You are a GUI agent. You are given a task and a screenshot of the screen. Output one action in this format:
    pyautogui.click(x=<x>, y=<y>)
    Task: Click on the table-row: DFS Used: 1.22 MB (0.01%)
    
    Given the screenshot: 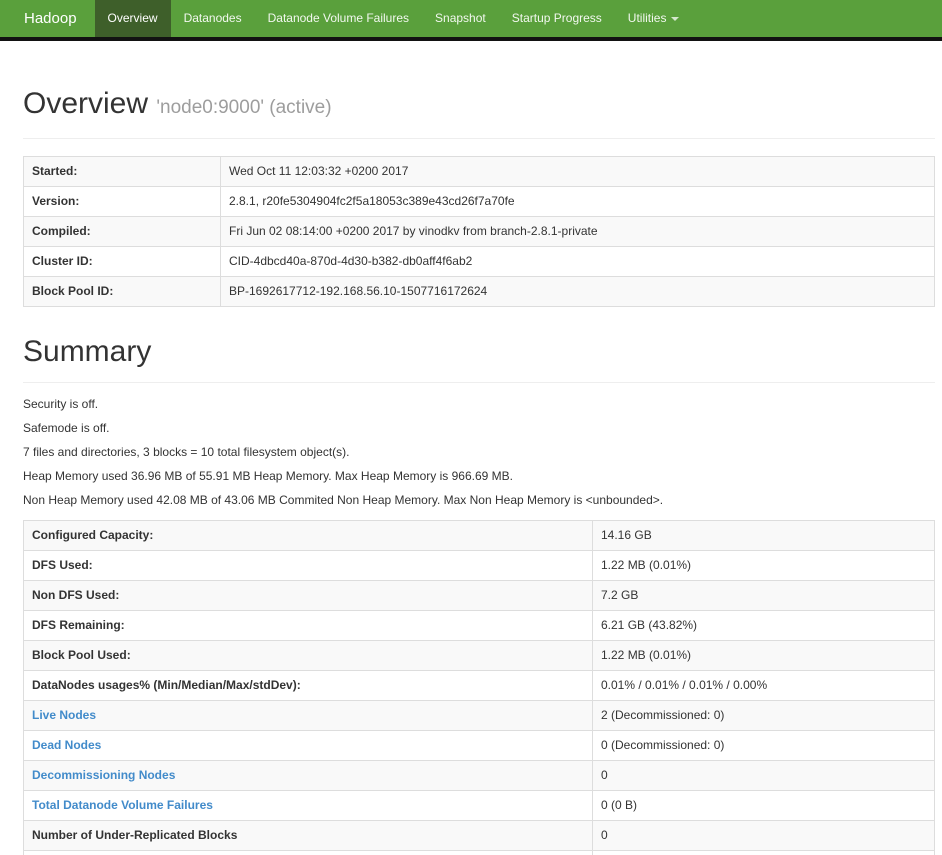 What is the action you would take?
    pyautogui.click(x=479, y=565)
    